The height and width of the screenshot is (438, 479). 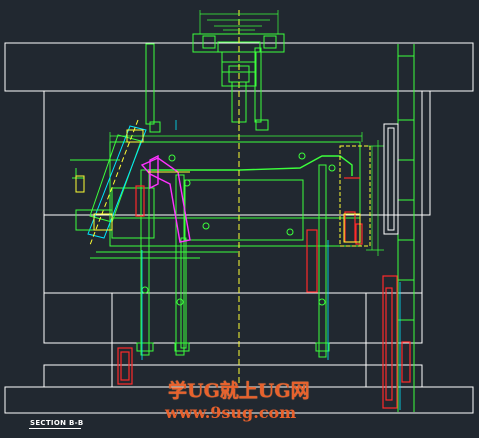 I want to click on section-label-underline, so click(x=55, y=428).